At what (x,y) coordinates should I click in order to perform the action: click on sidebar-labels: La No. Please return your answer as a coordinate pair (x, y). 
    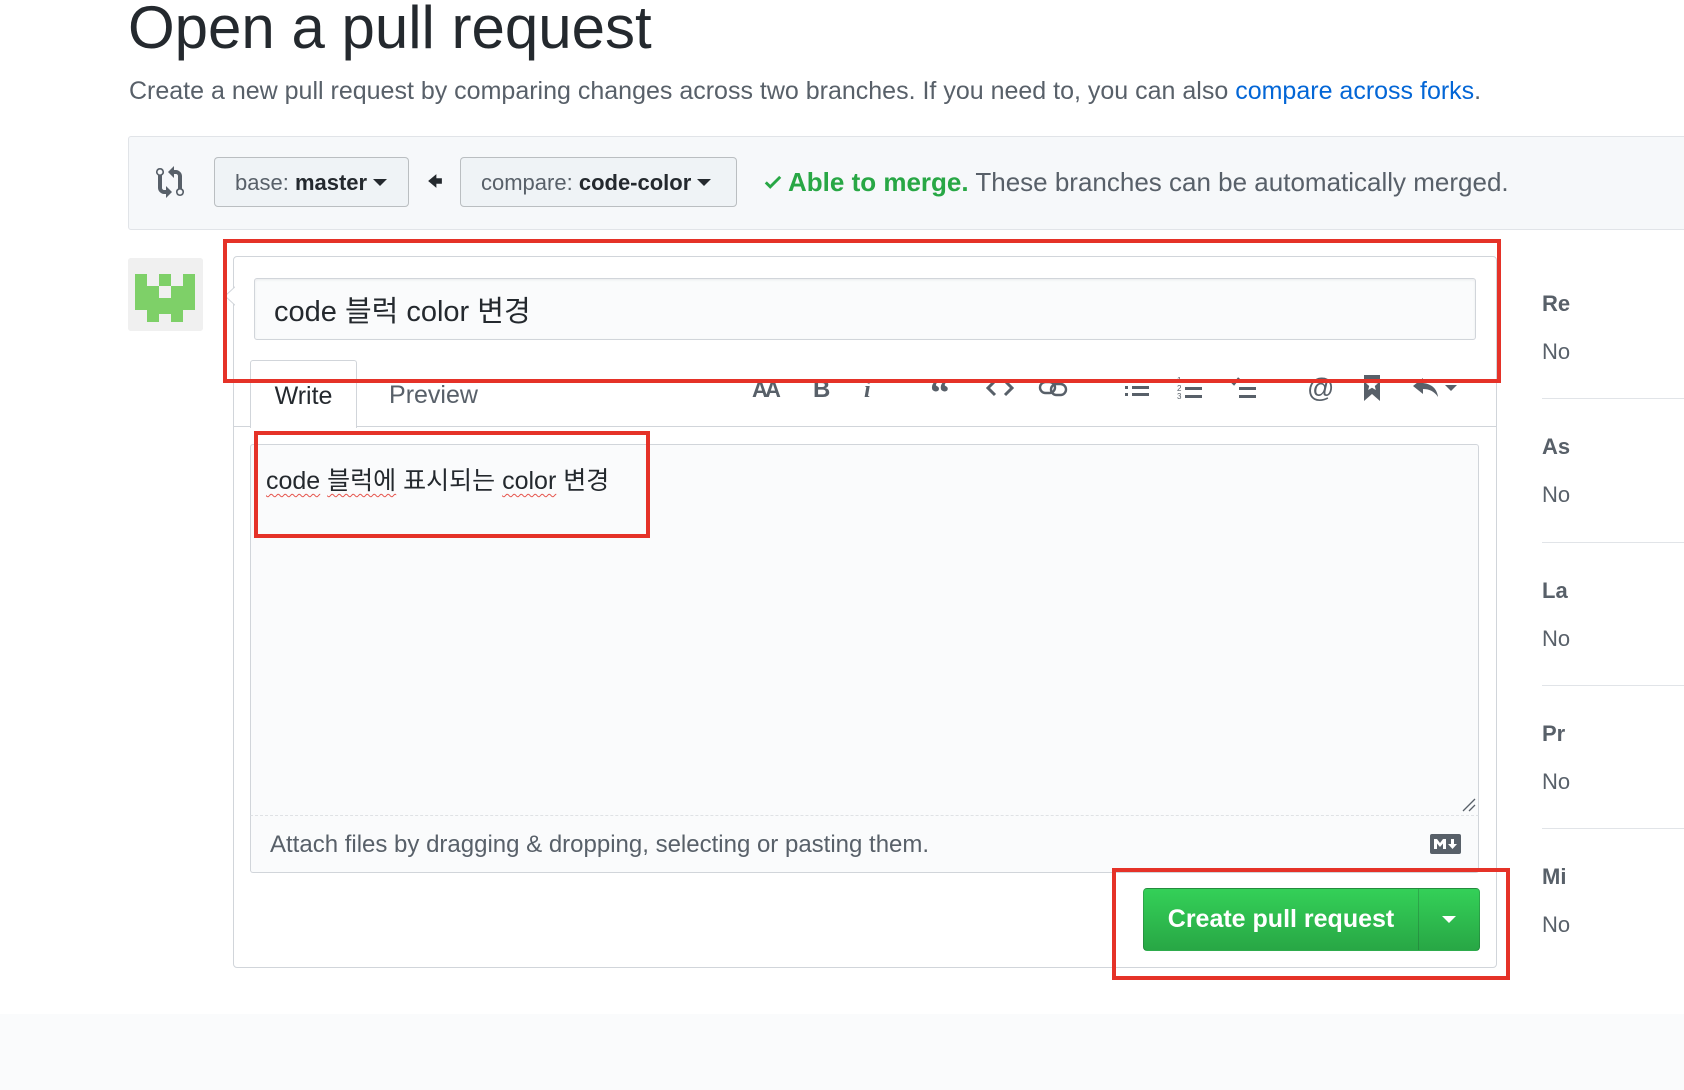
    Looking at the image, I should click on (1613, 615).